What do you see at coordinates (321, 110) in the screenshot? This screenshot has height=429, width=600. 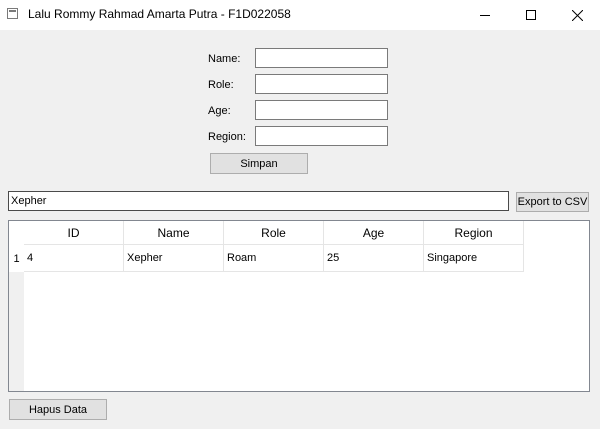 I see `age-input` at bounding box center [321, 110].